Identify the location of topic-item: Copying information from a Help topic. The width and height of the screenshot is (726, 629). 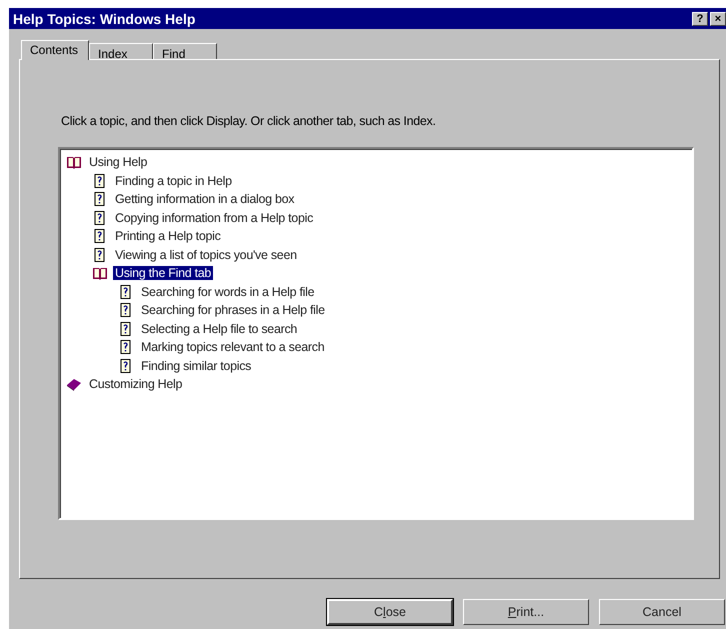
(214, 217).